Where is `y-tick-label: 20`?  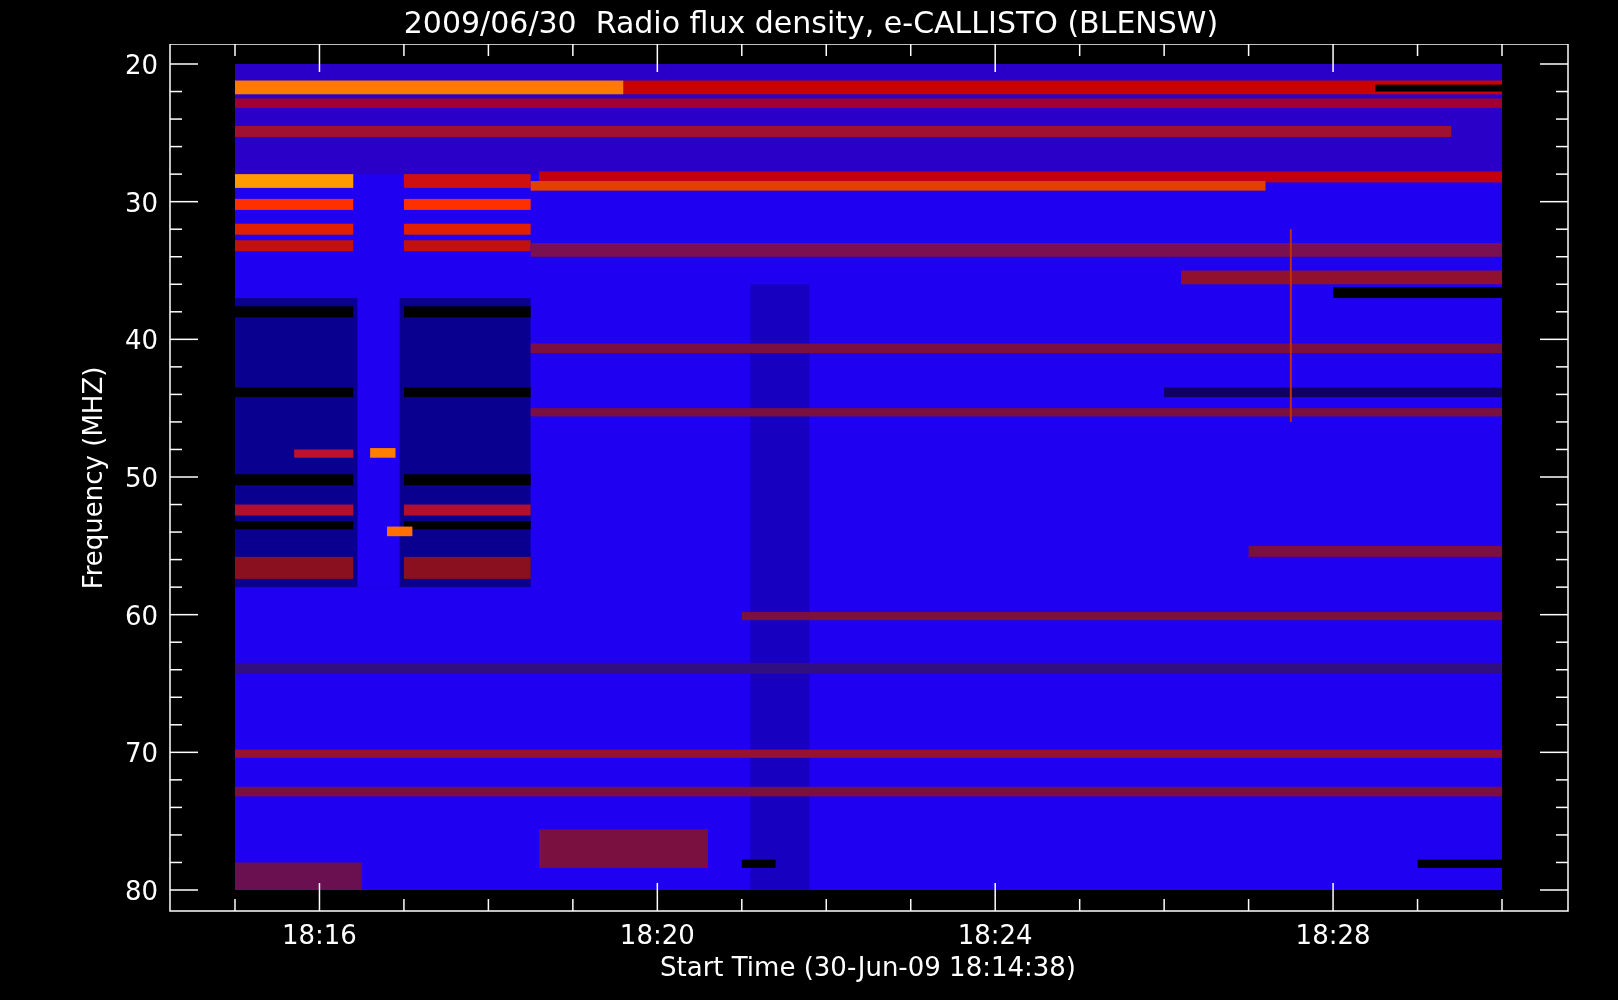 y-tick-label: 20 is located at coordinates (141, 65).